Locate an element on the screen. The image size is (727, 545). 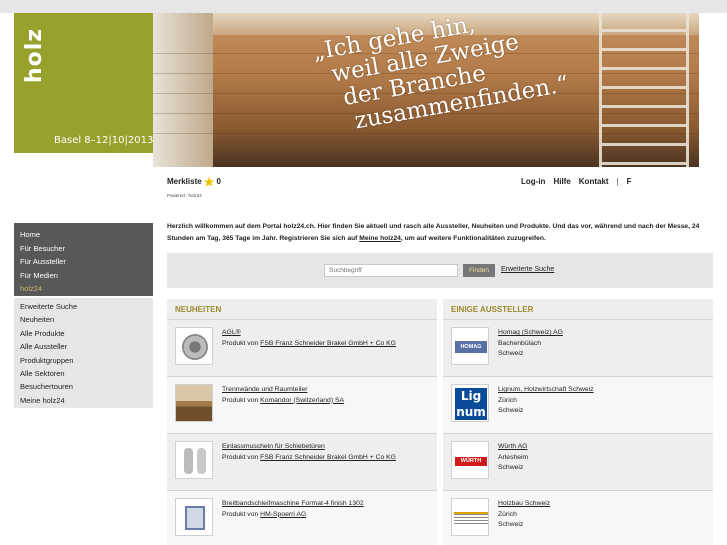
merkliste: Merkliste ★ 0 is located at coordinates (194, 181).